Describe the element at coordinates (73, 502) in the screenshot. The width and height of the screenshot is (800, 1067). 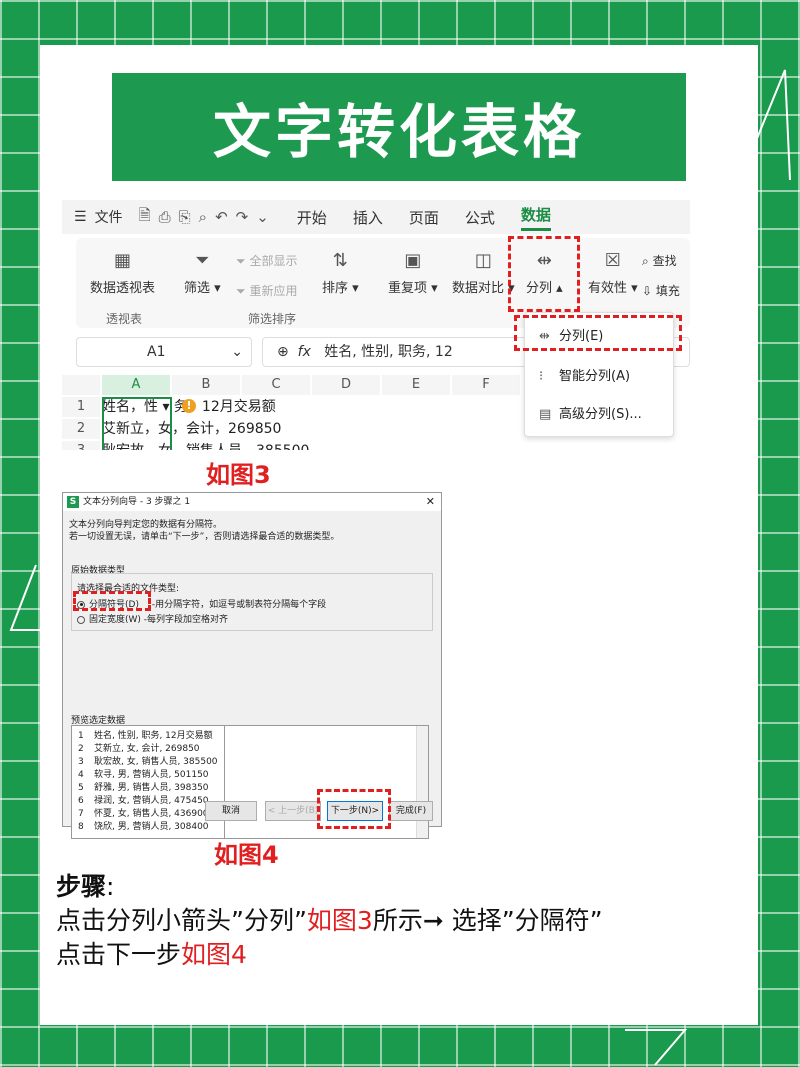
I see `app-logo-icon: S` at that location.